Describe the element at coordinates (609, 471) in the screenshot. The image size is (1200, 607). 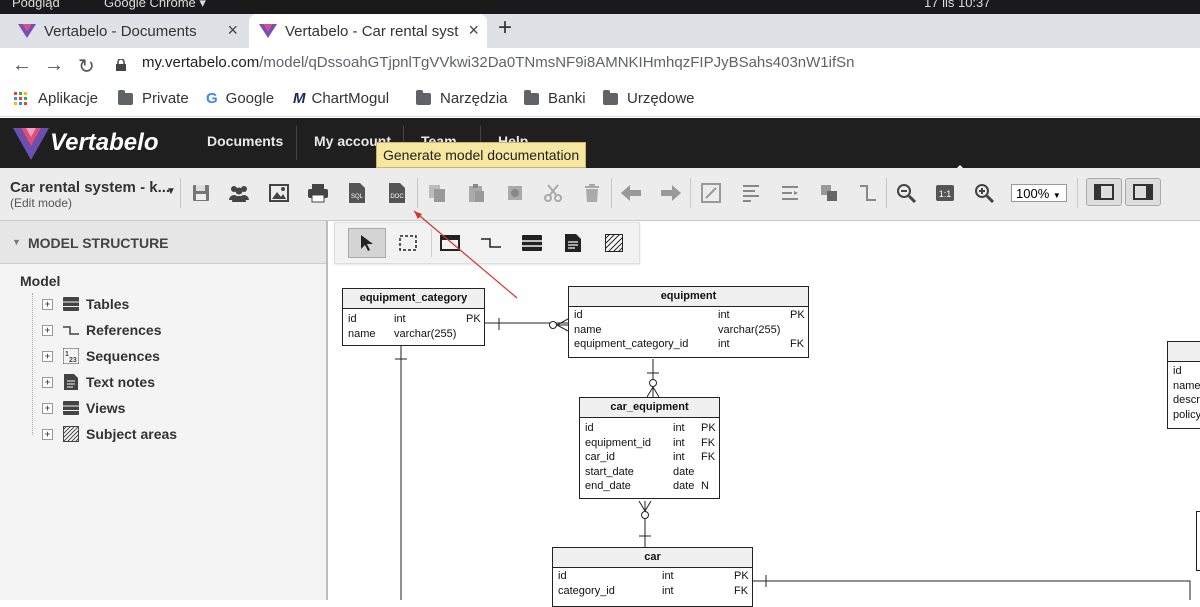
I see `column-name: start_date` at that location.